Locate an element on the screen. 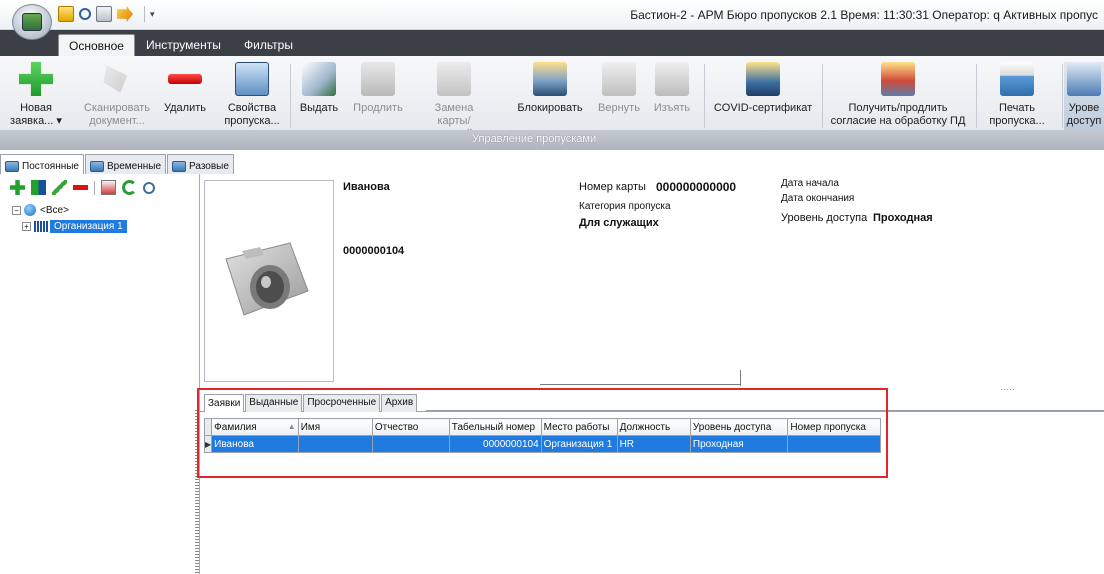  access-level-value: Проходная is located at coordinates (903, 218).